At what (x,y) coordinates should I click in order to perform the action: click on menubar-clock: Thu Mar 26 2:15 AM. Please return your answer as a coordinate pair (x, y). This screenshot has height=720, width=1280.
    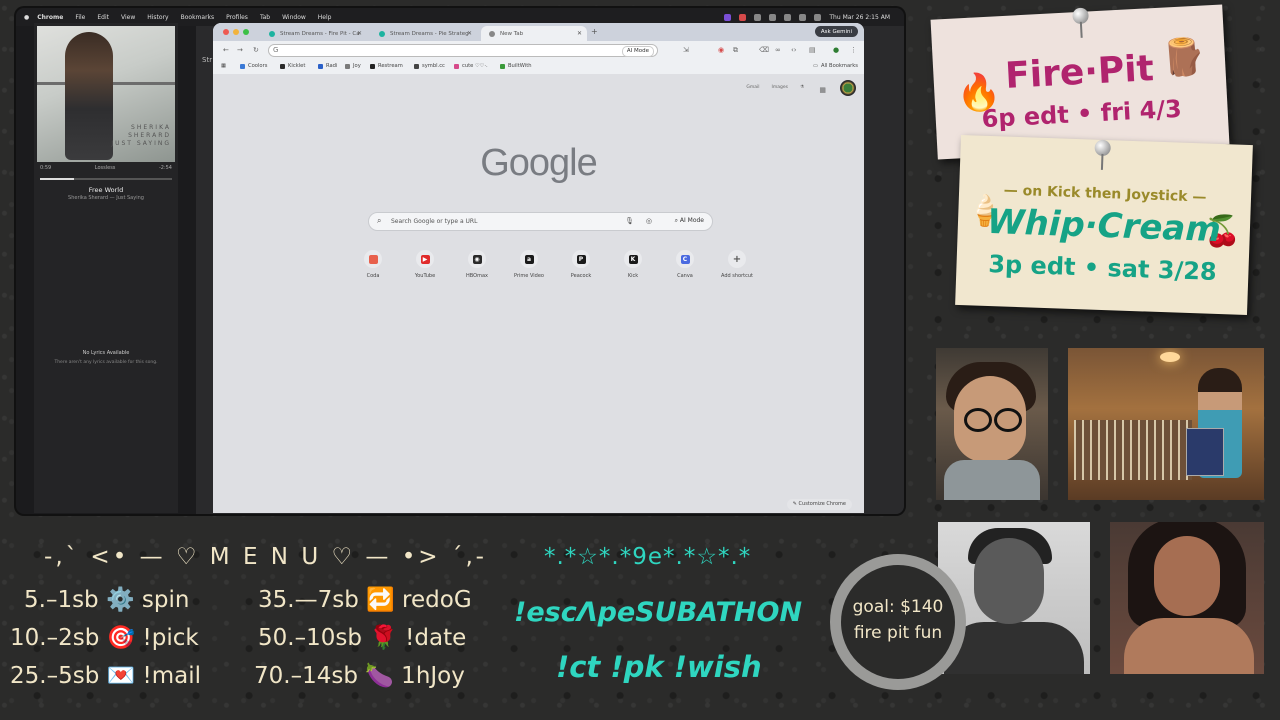
    Looking at the image, I should click on (859, 17).